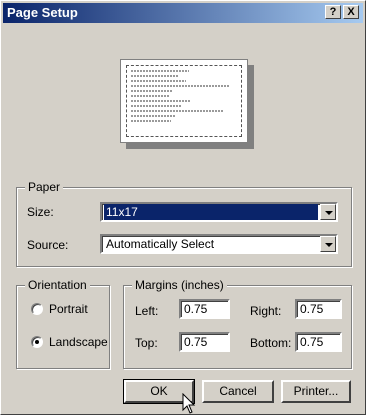  I want to click on help-icon: ?, so click(333, 12).